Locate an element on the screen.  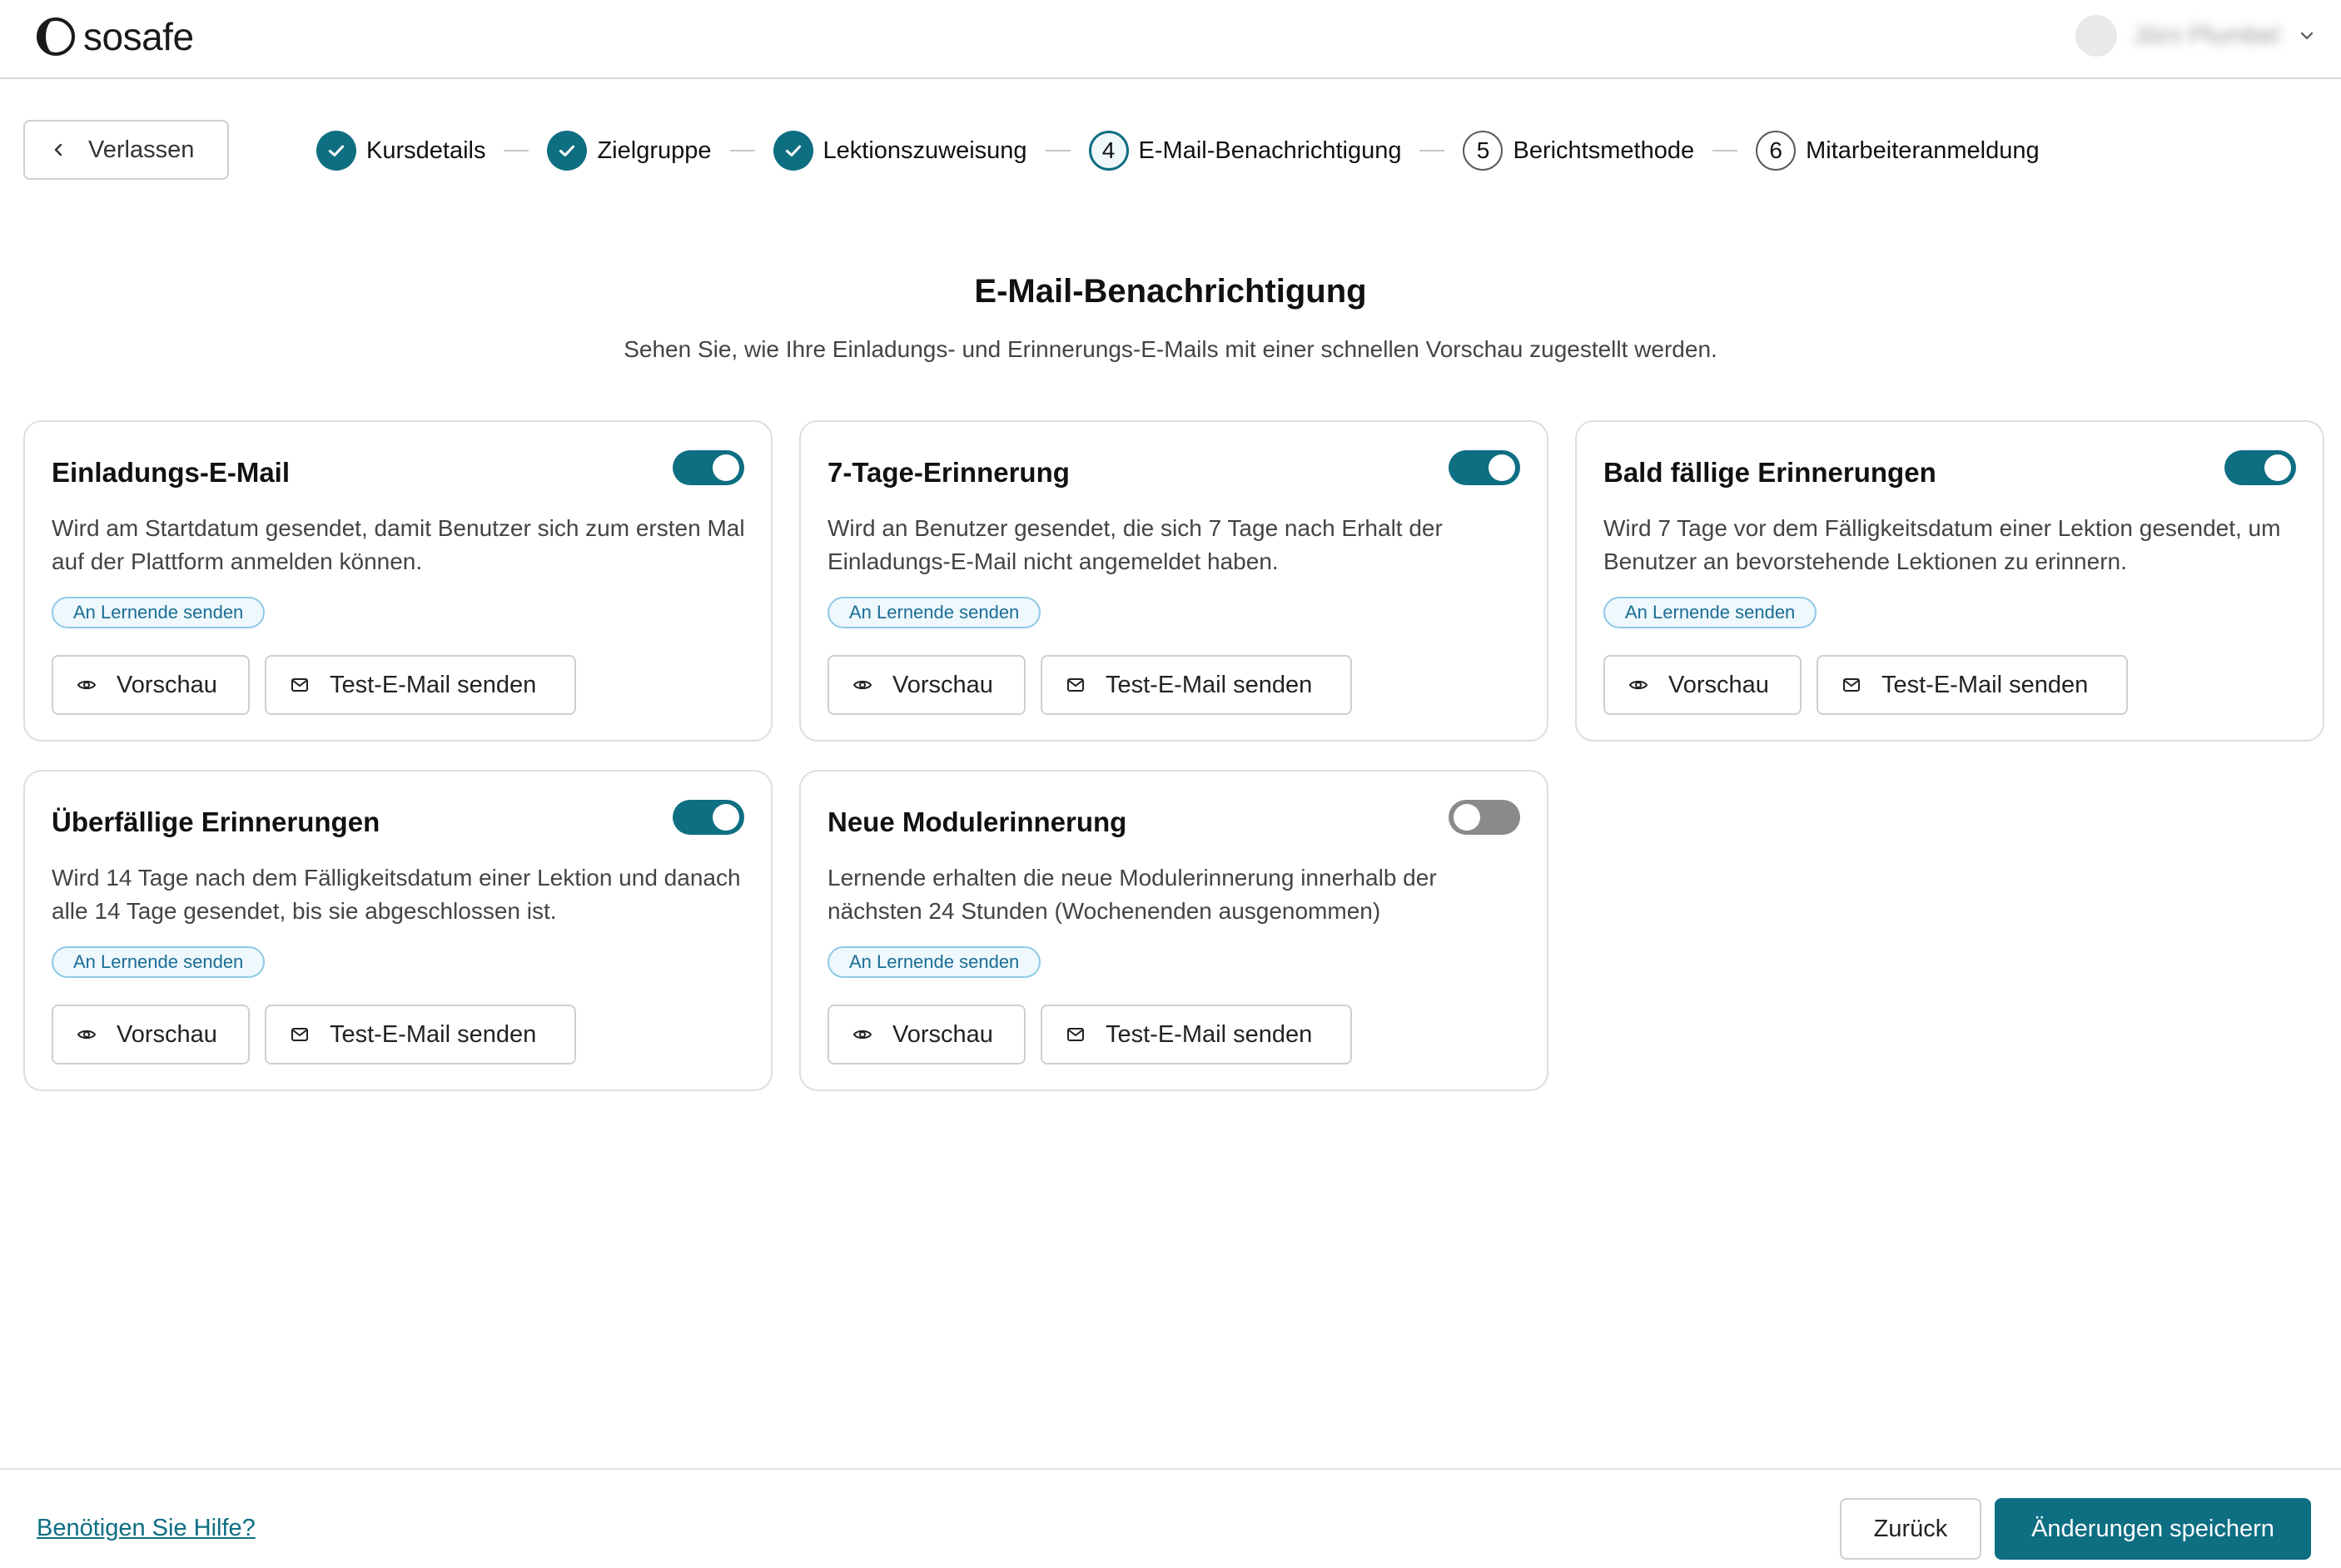
top-bar: sosafe Jörn Plumbel is located at coordinates (1170, 39).